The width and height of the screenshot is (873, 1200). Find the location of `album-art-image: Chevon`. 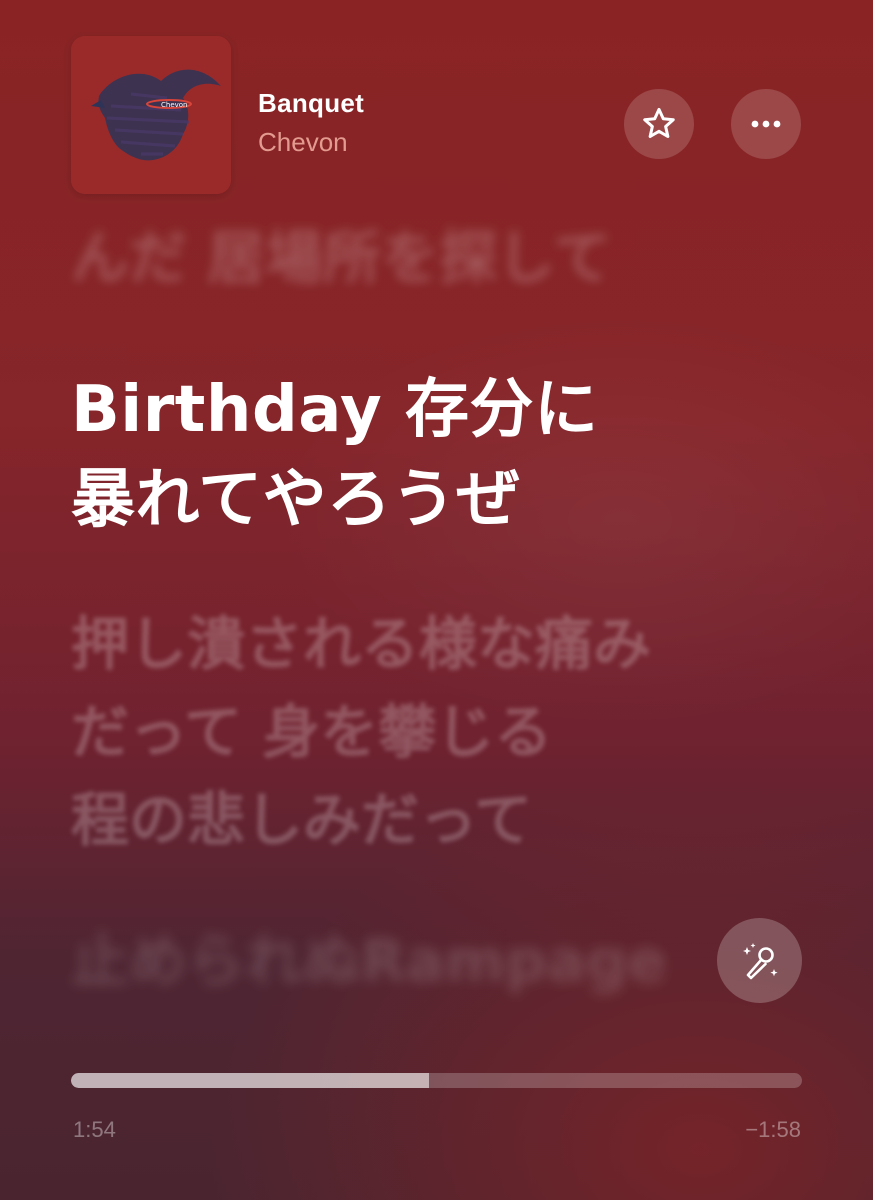

album-art-image: Chevon is located at coordinates (151, 115).